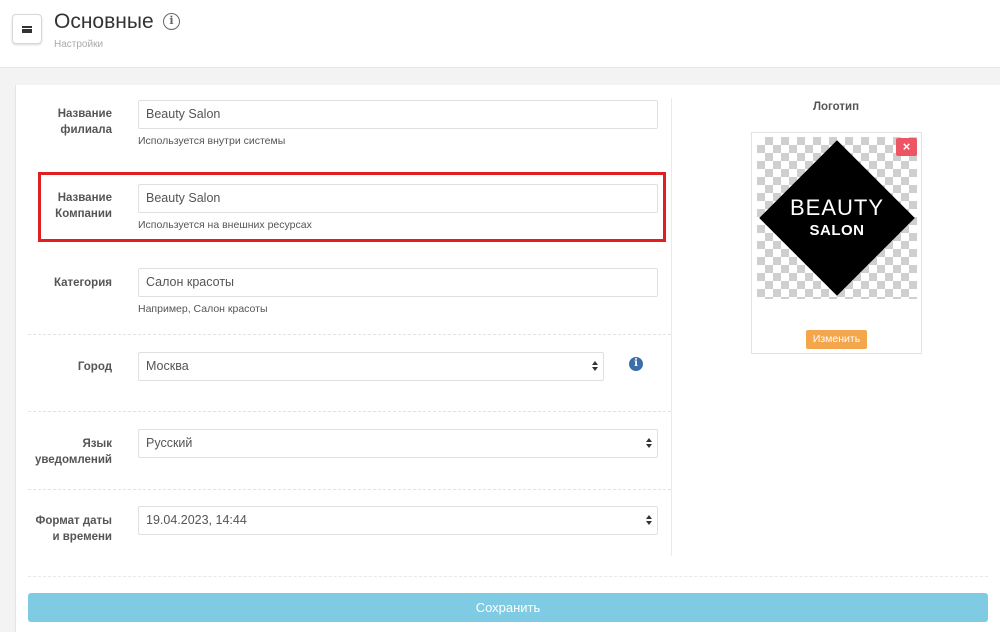 Image resolution: width=1000 pixels, height=632 pixels. Describe the element at coordinates (196, 520) in the screenshot. I see `date-format-value: 19.04.2023, 14:44` at that location.